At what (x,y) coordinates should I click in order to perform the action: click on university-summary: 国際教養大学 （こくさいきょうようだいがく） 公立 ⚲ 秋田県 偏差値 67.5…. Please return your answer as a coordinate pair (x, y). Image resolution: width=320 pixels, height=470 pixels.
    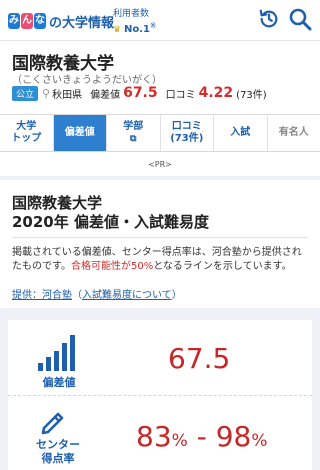
    Looking at the image, I should click on (160, 73).